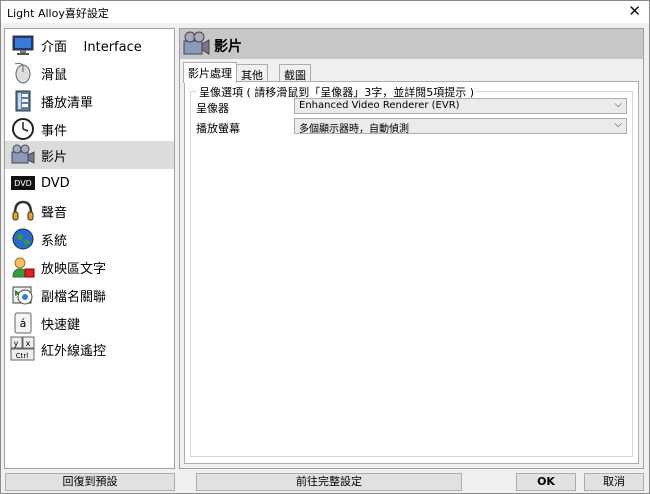 The width and height of the screenshot is (650, 494). Describe the element at coordinates (67, 103) in the screenshot. I see `sidebar-item-label: 播放清單` at that location.